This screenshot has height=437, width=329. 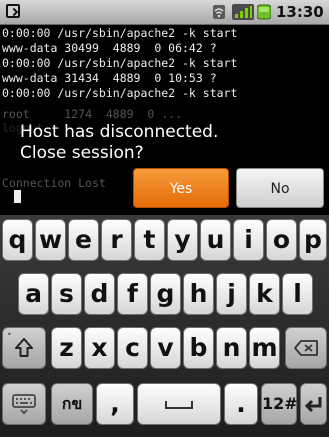 I want to click on backspace-key, so click(x=306, y=348).